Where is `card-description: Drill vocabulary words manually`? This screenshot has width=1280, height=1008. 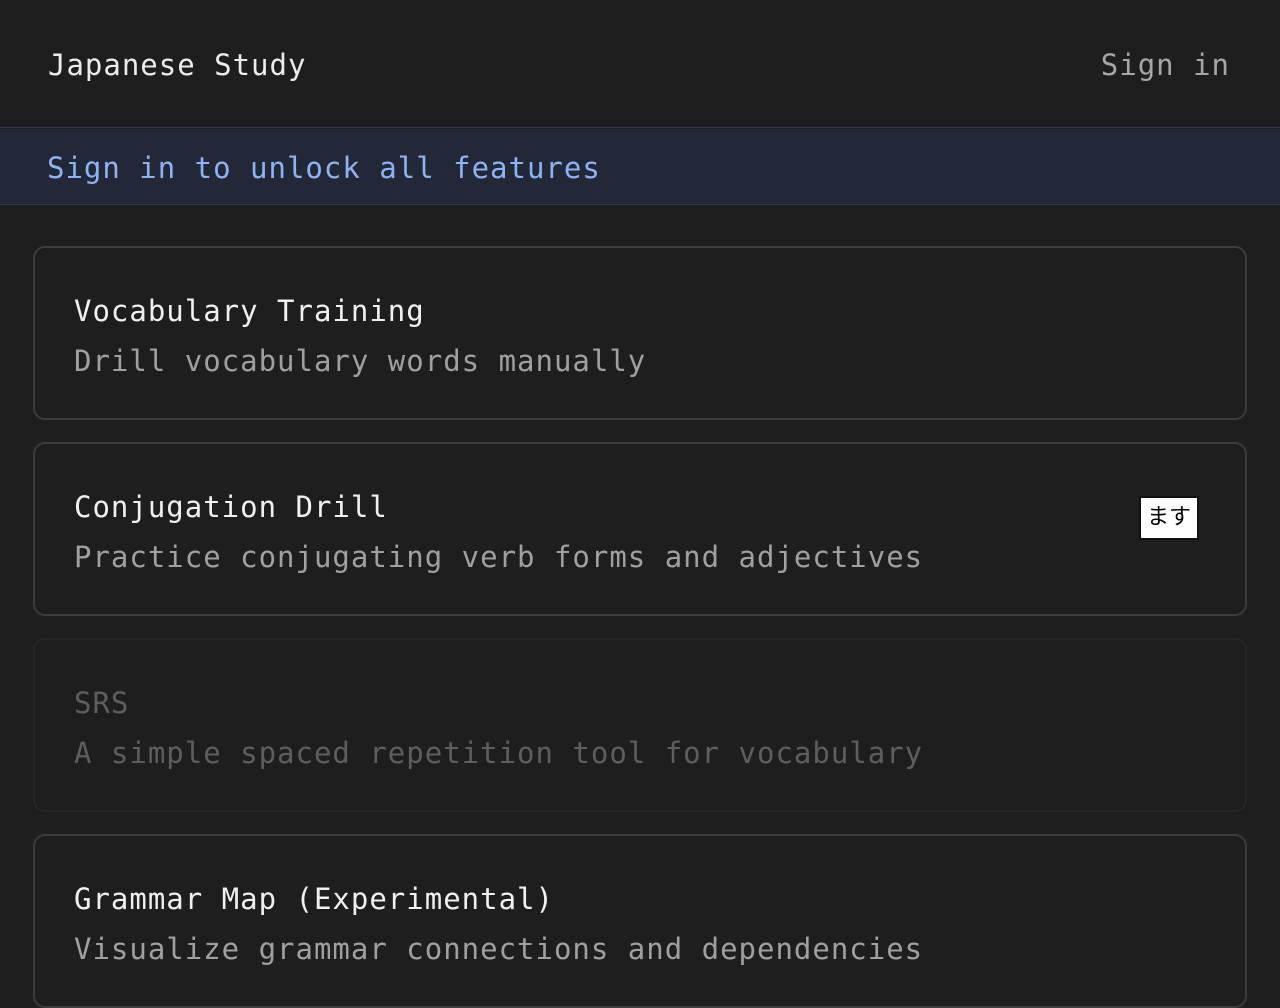
card-description: Drill vocabulary words manually is located at coordinates (360, 361).